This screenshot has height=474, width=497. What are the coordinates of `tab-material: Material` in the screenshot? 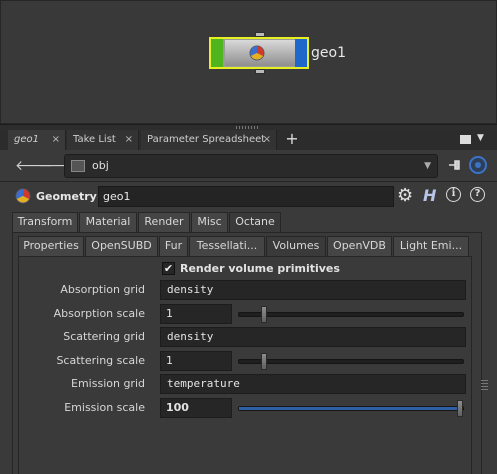 It's located at (108, 222).